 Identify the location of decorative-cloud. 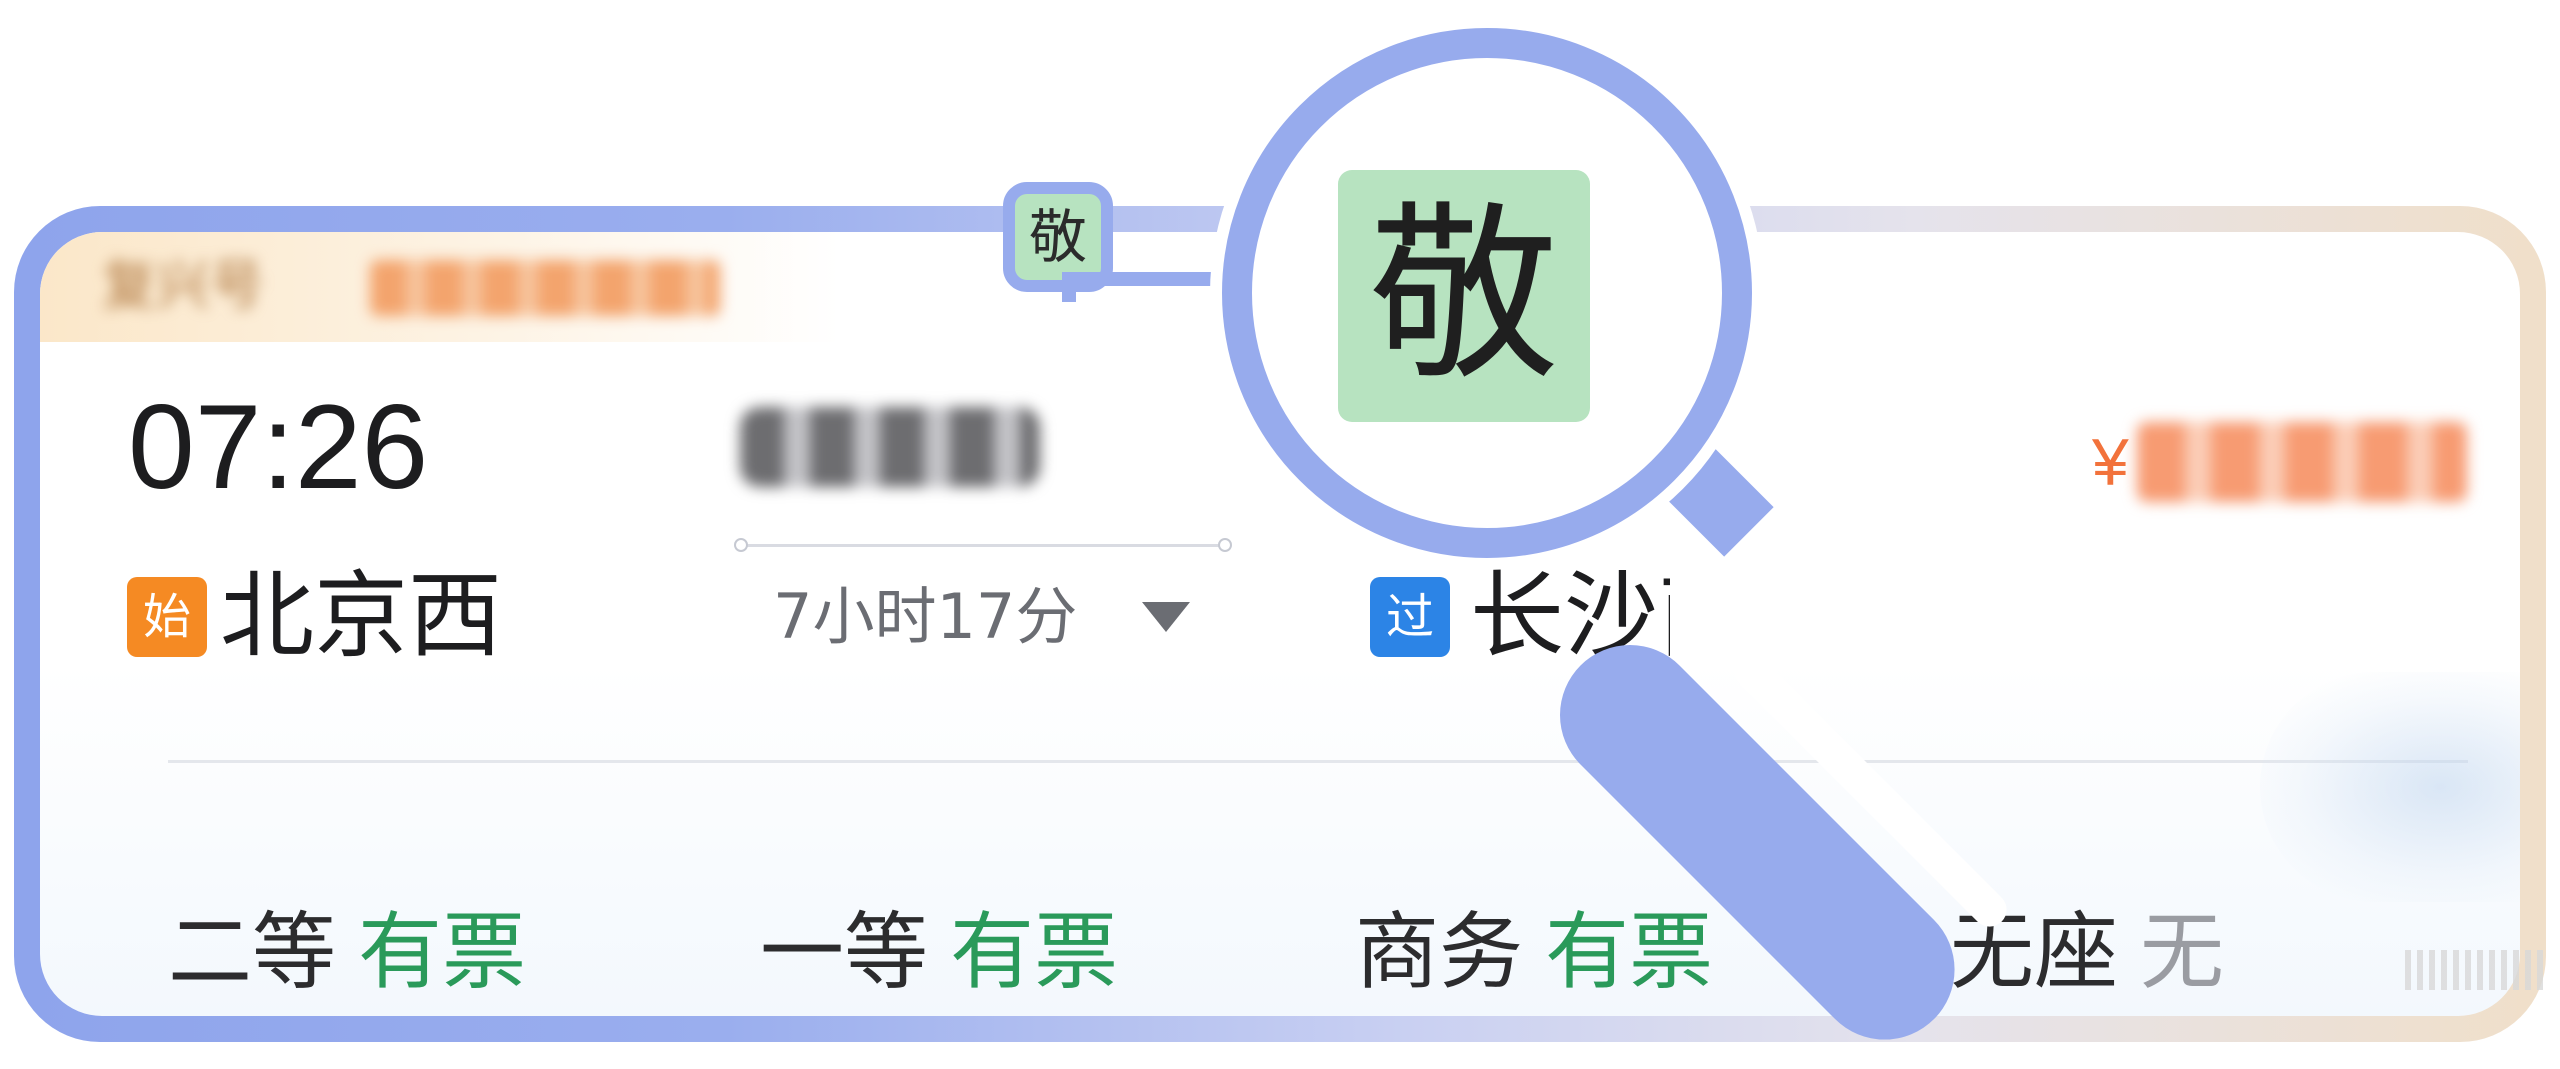
(2390, 787).